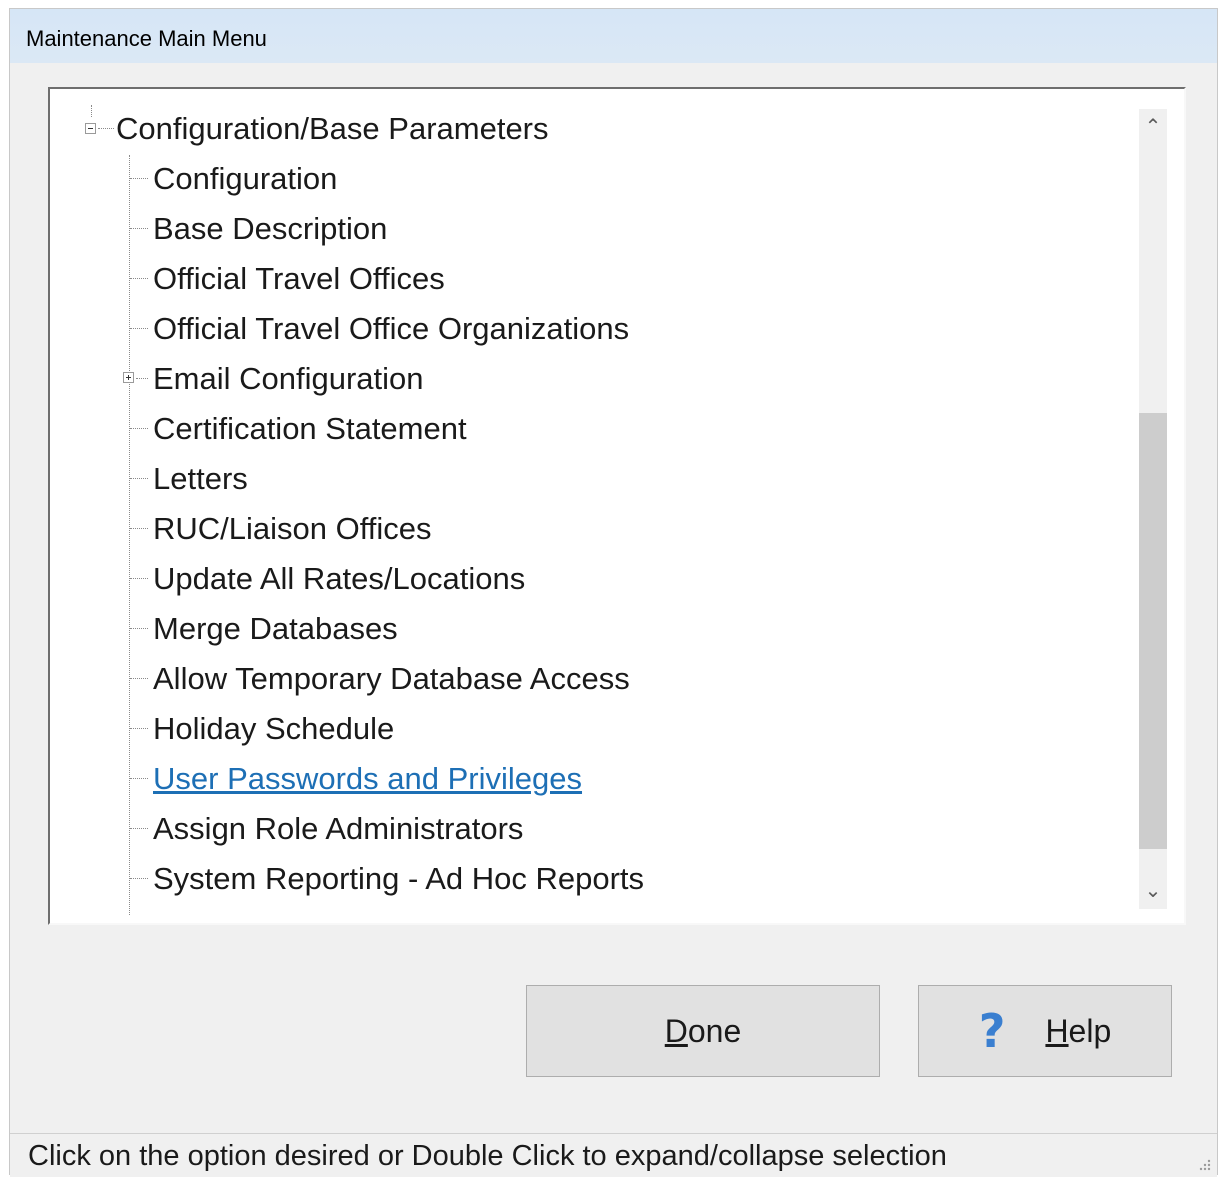 The height and width of the screenshot is (1179, 1221). What do you see at coordinates (128, 377) in the screenshot?
I see `expand-toggle-icon` at bounding box center [128, 377].